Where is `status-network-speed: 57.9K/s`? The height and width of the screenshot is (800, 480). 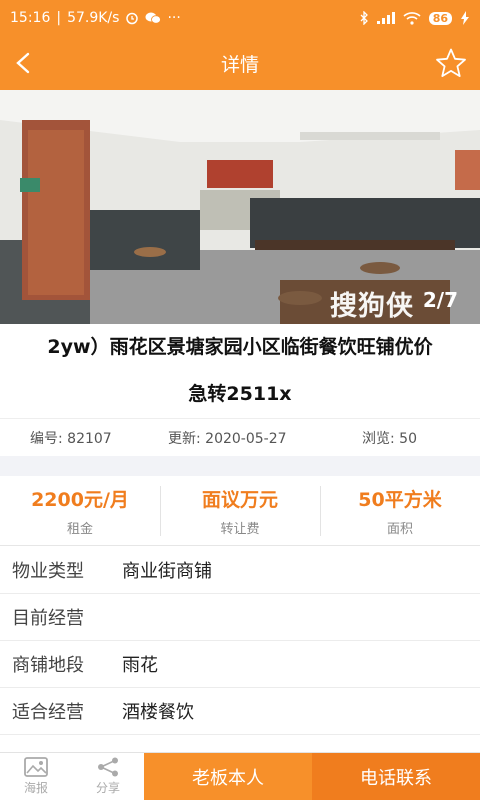
status-network-speed: 57.9K/s is located at coordinates (93, 18).